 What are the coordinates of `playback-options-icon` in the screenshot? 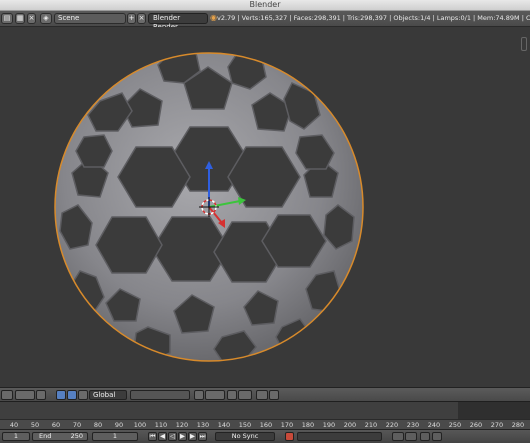 It's located at (425, 436).